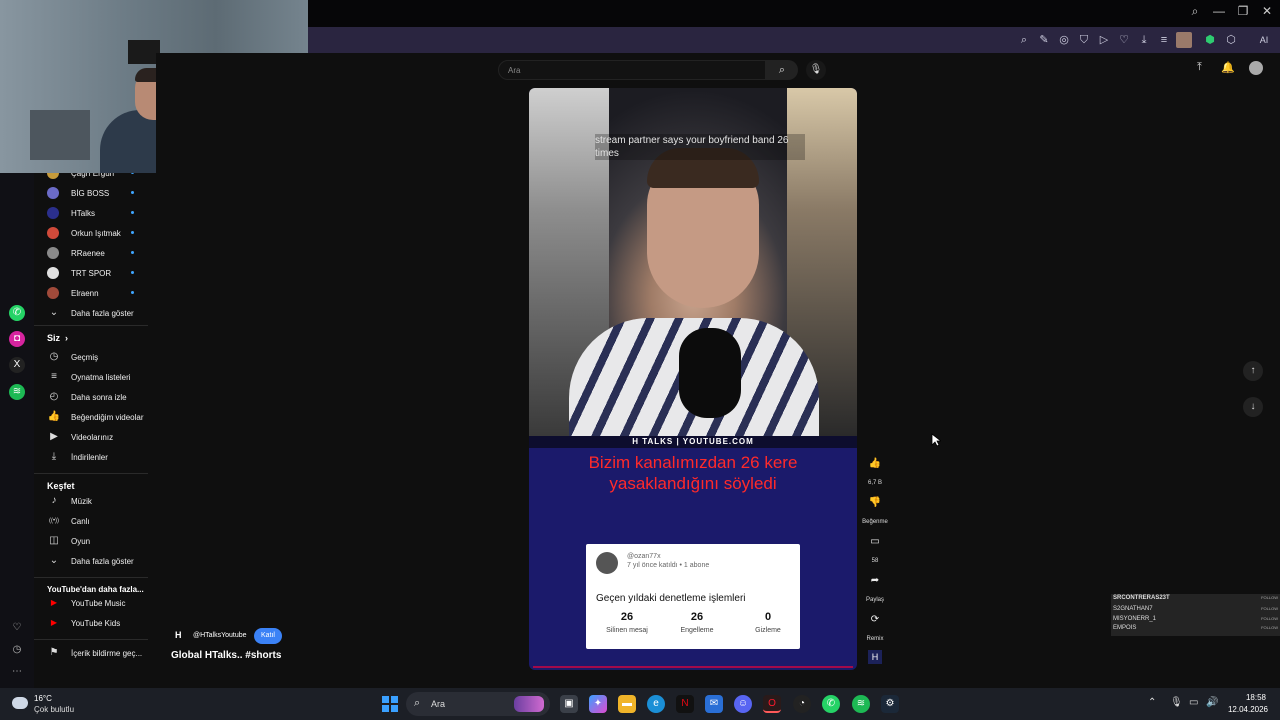  What do you see at coordinates (1253, 371) in the screenshot?
I see `previous-short-button: ↑` at bounding box center [1253, 371].